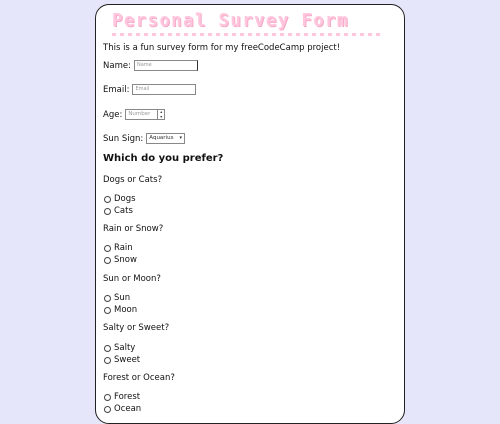  Describe the element at coordinates (247, 34) in the screenshot. I see `title-underline-decoration` at that location.